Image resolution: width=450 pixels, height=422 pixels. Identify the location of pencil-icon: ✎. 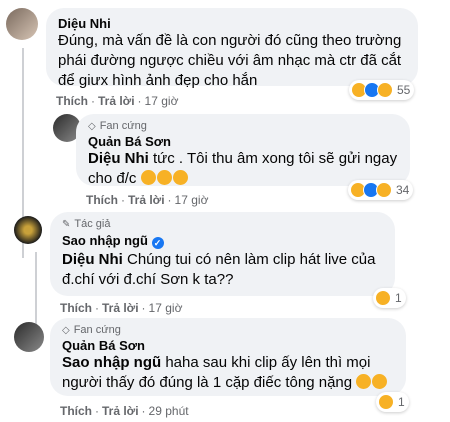
(66, 224).